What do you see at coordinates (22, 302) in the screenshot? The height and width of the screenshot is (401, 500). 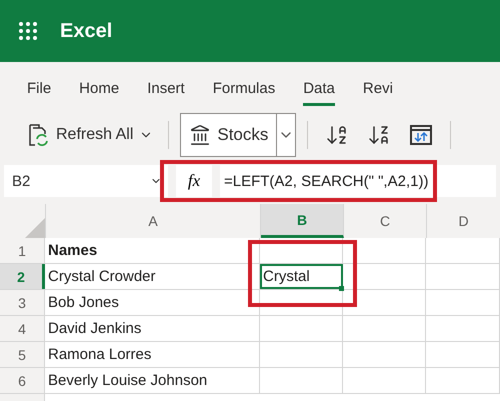 I see `row-header: 3` at bounding box center [22, 302].